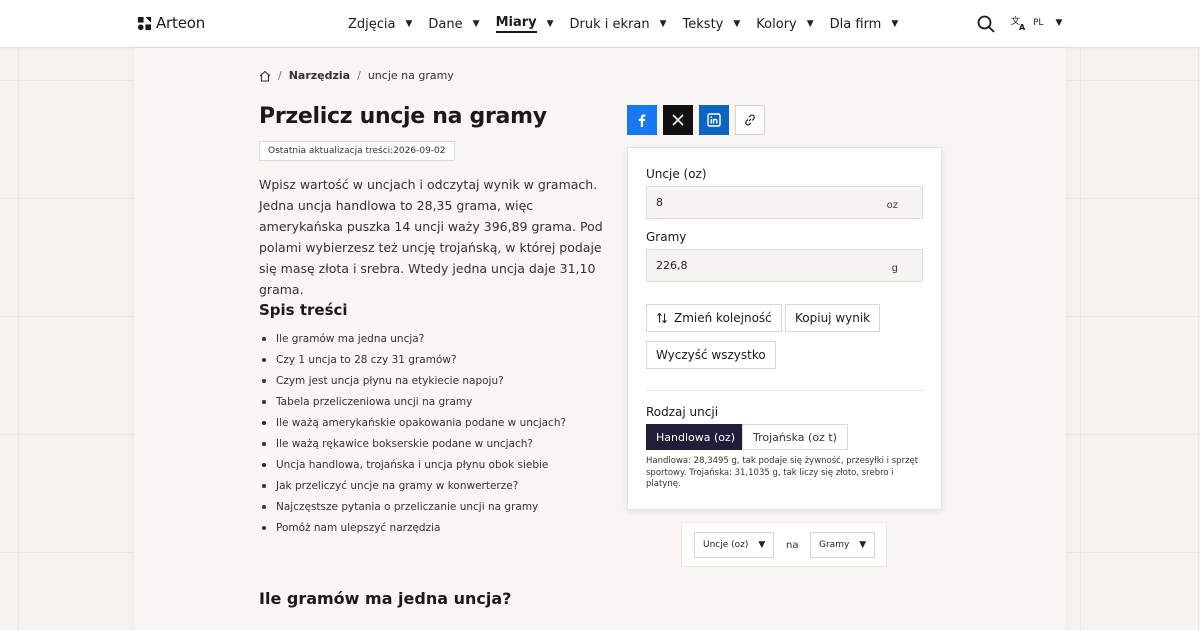 The image size is (1200, 630). Describe the element at coordinates (265, 76) in the screenshot. I see `home-icon` at that location.